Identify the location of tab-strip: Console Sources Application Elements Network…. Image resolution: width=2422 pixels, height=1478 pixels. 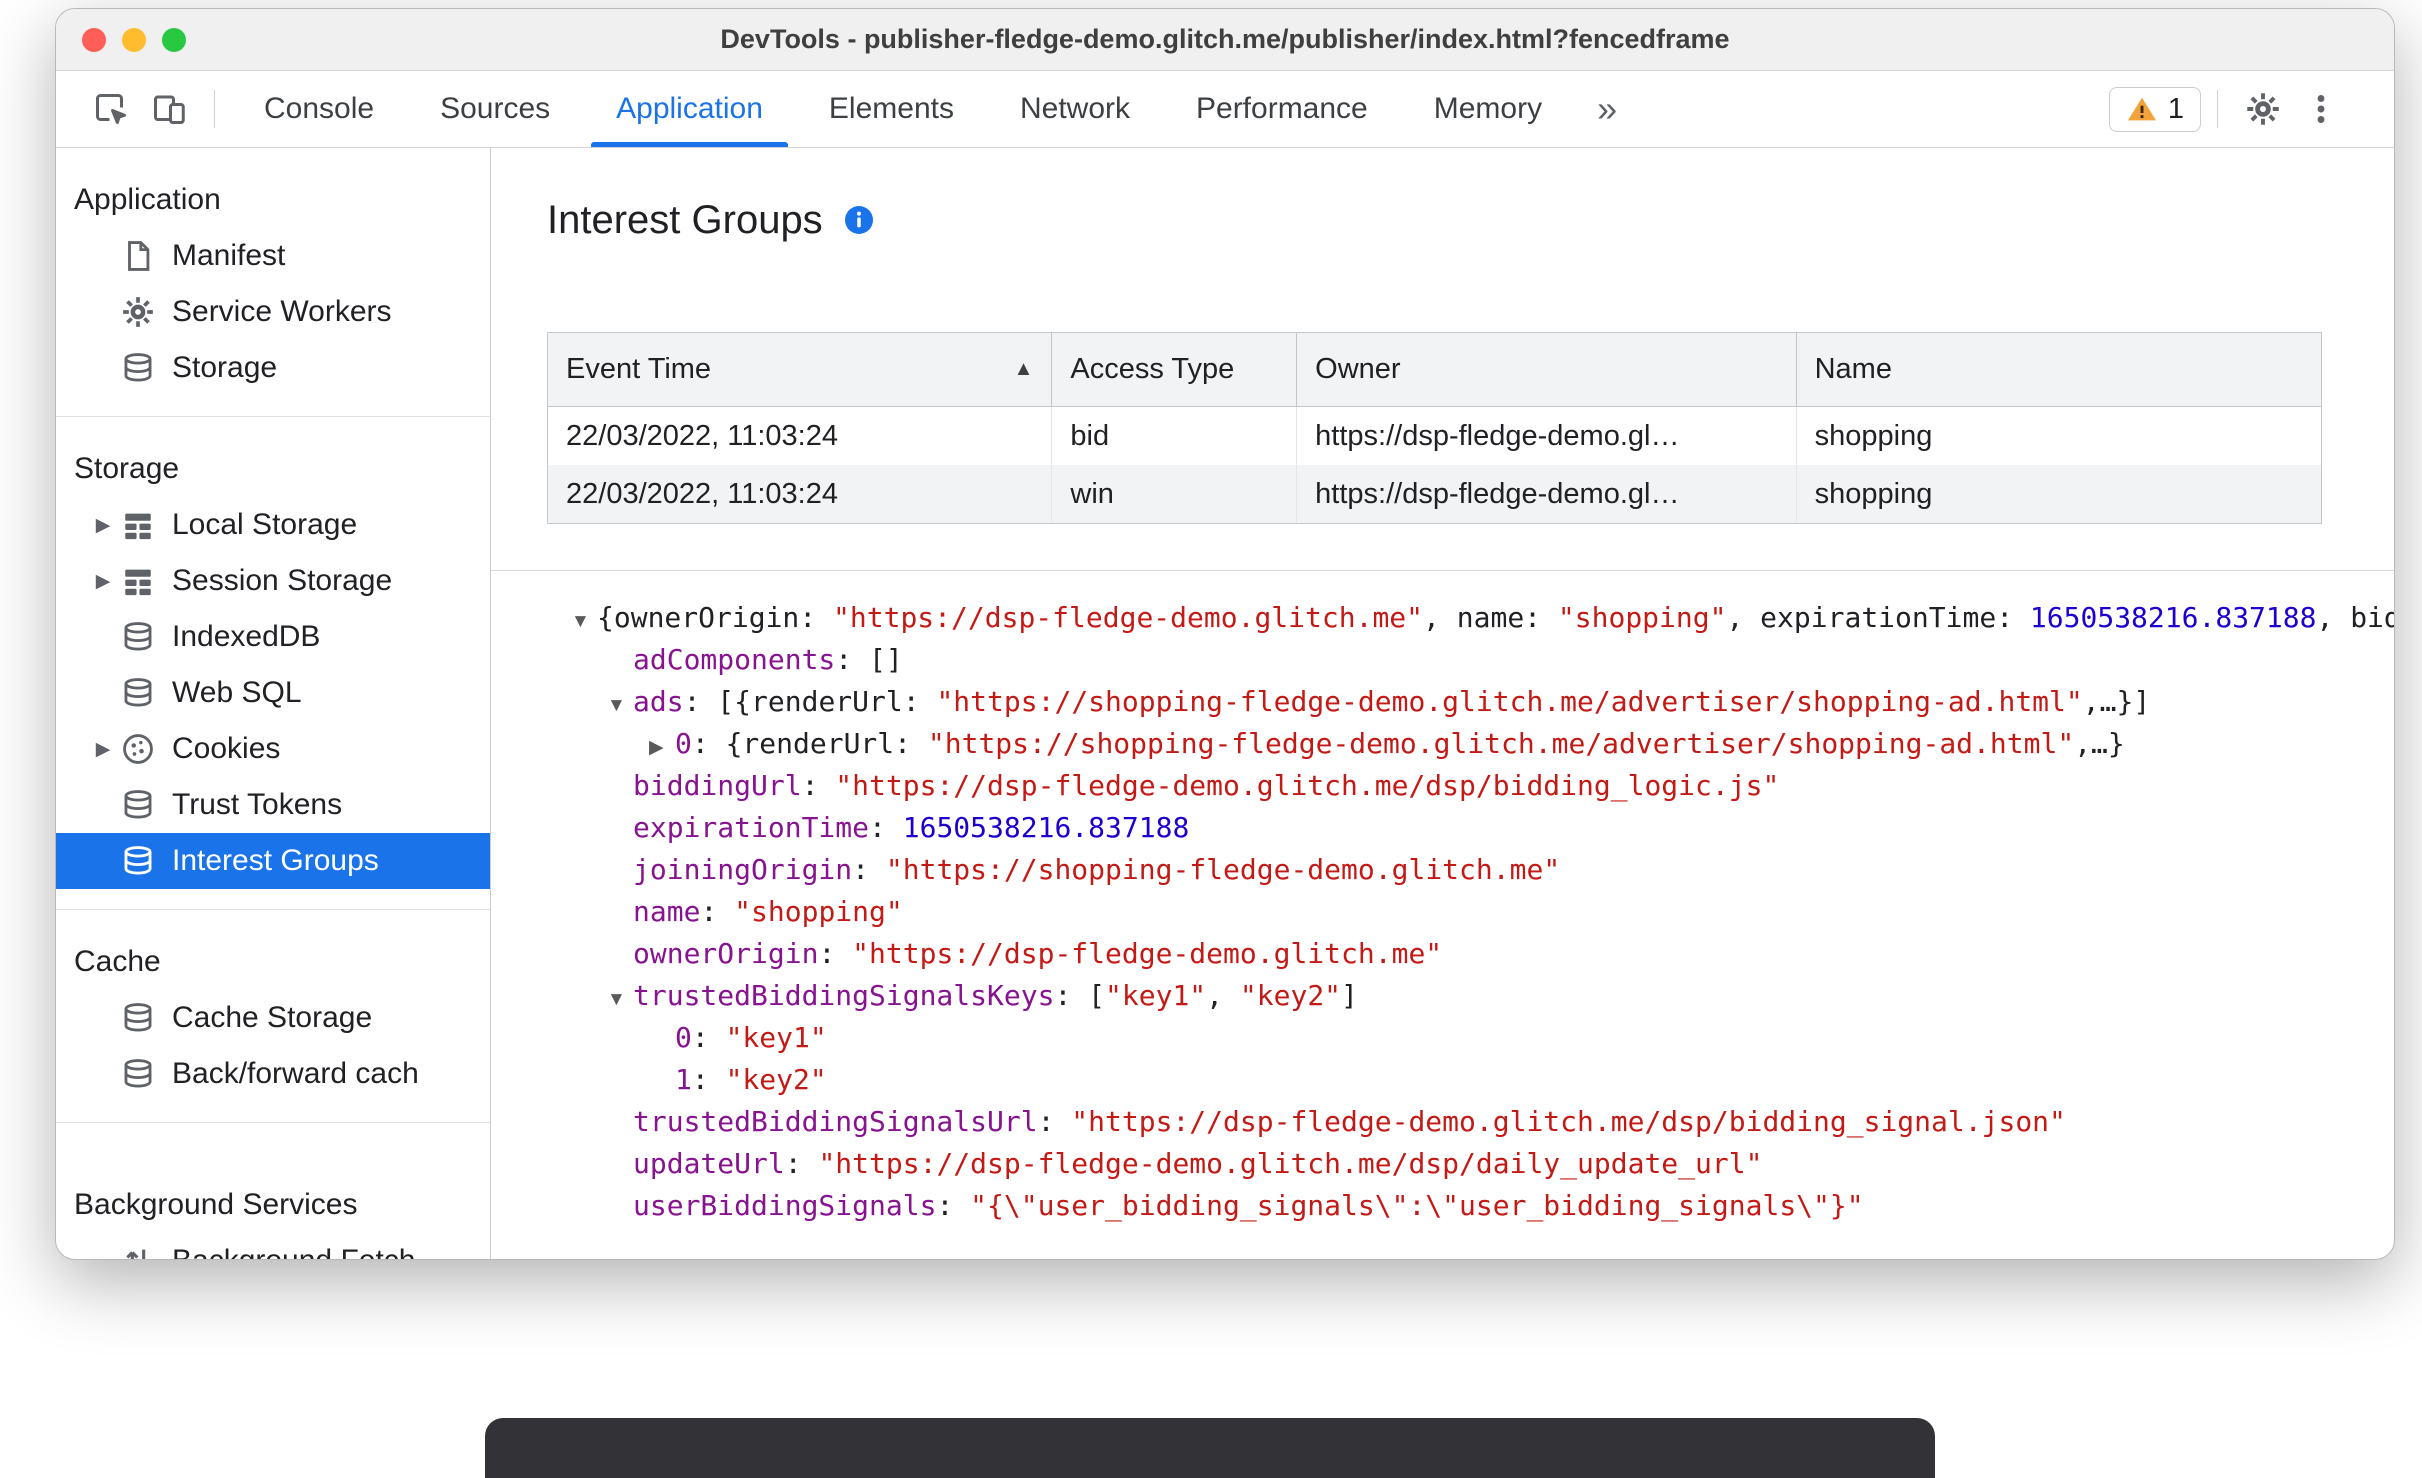
(903, 109).